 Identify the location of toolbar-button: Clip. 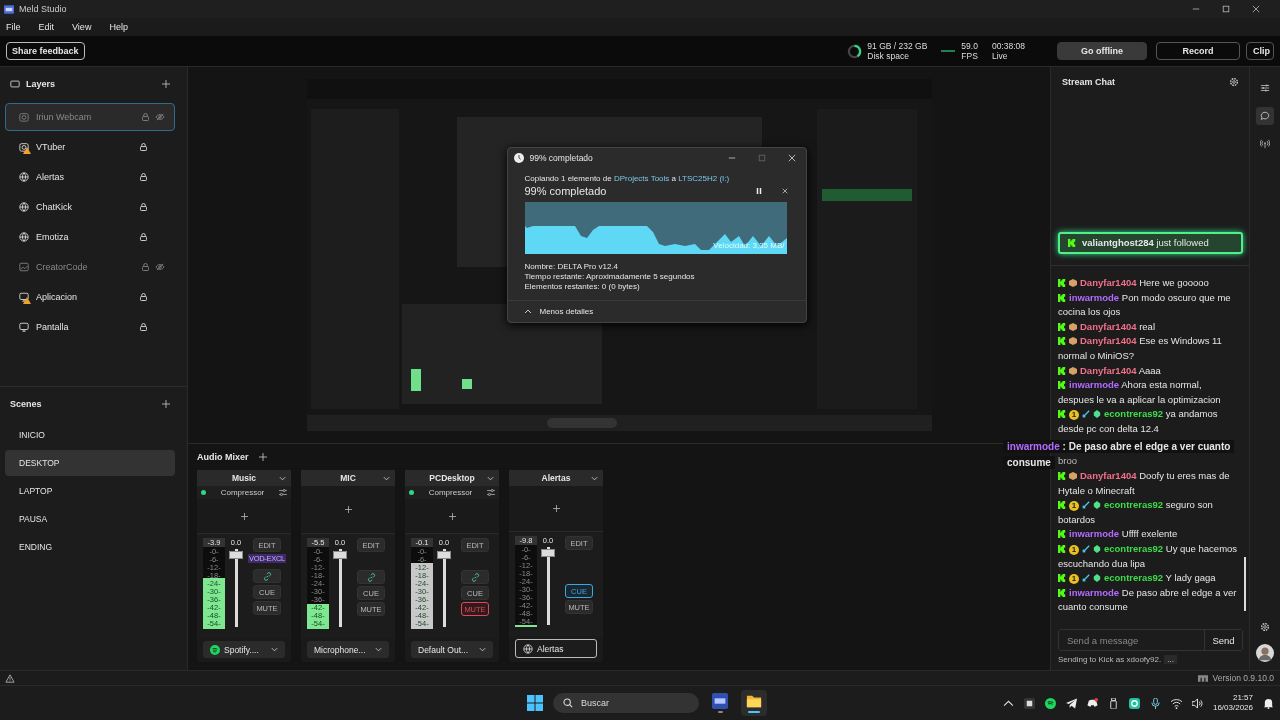
(1260, 51).